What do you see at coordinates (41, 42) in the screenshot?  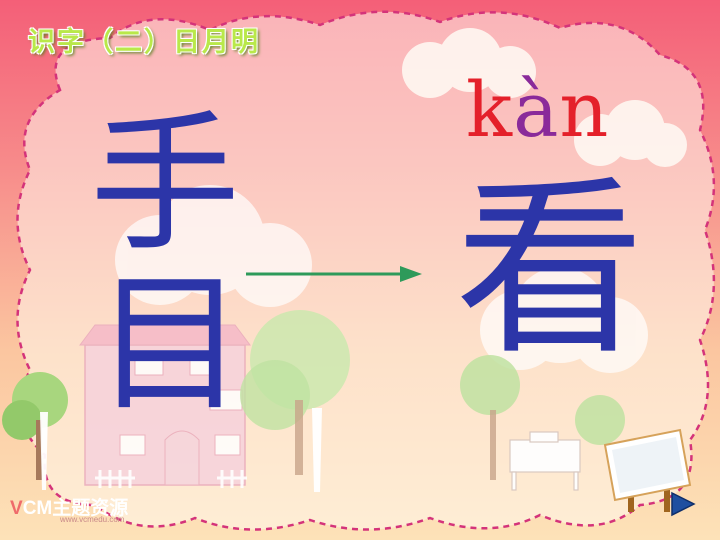 I see `title-char: 识` at bounding box center [41, 42].